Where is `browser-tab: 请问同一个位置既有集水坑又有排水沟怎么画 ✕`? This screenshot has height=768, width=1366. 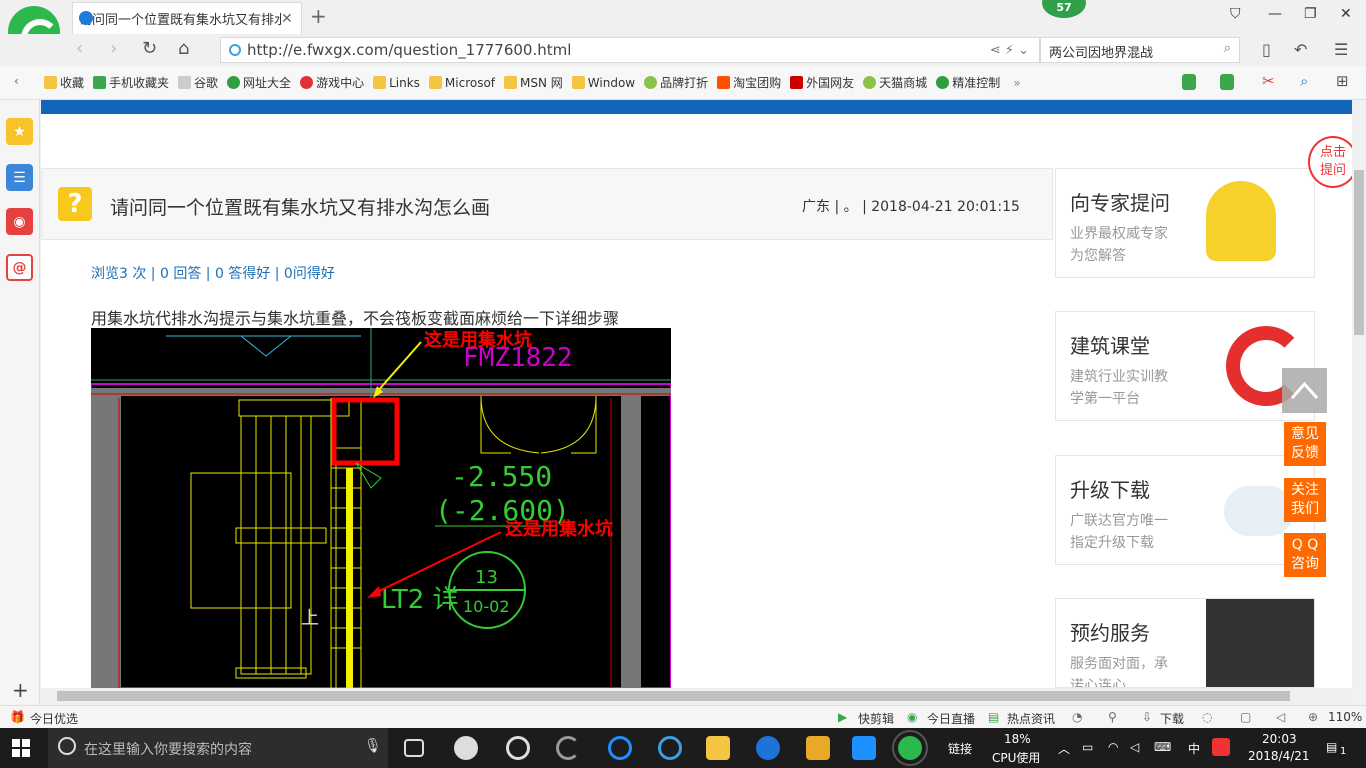 browser-tab: 请问同一个位置既有集水坑又有排水沟怎么画 ✕ is located at coordinates (187, 18).